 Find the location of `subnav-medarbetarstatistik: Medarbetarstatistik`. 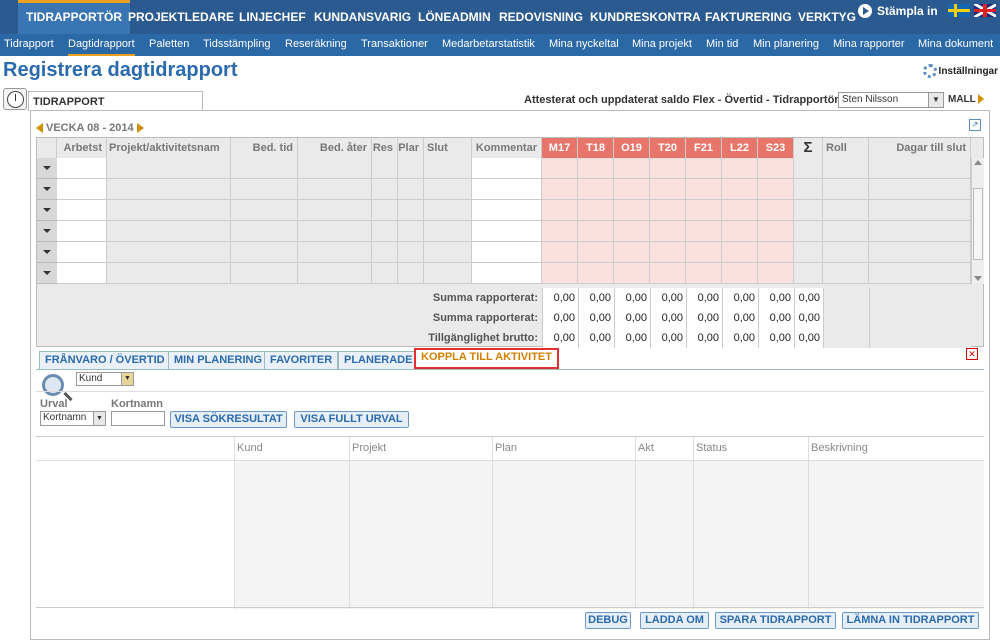

subnav-medarbetarstatistik: Medarbetarstatistik is located at coordinates (488, 45).